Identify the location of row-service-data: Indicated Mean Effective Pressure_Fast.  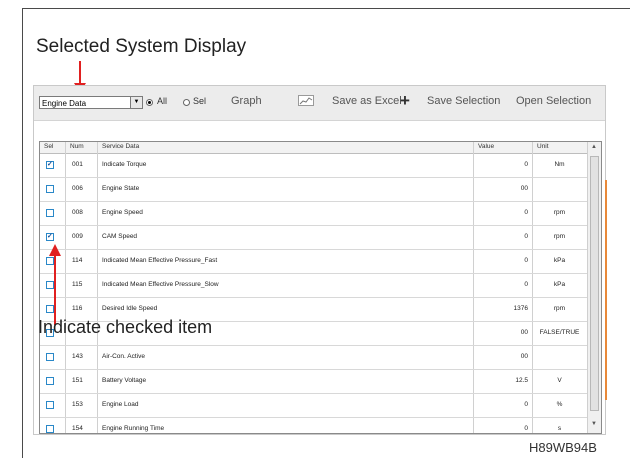
(160, 260).